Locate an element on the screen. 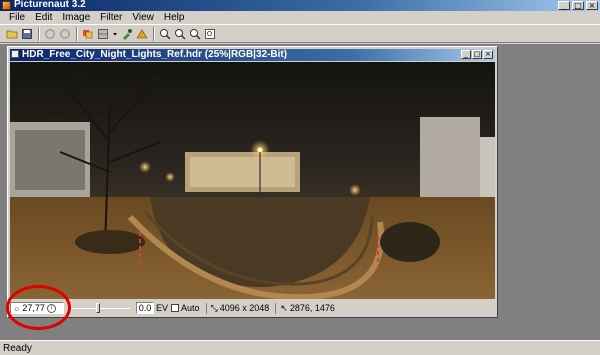 This screenshot has height=355, width=600. exposure-spin-icon: ↕ is located at coordinates (51, 308).